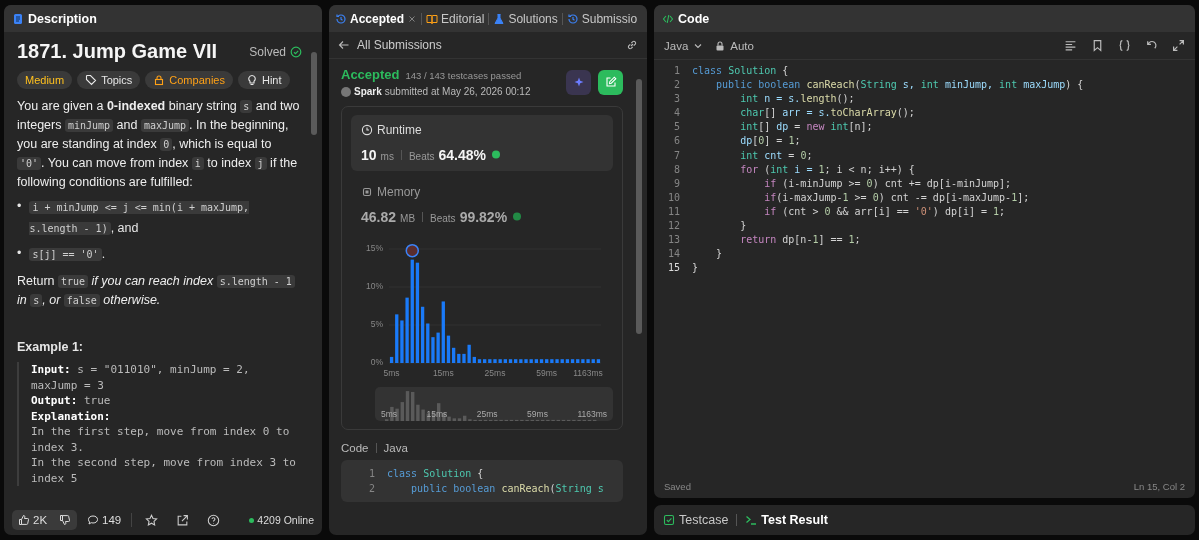 The width and height of the screenshot is (1199, 540). What do you see at coordinates (1097, 45) in the screenshot?
I see `bookmark-icon` at bounding box center [1097, 45].